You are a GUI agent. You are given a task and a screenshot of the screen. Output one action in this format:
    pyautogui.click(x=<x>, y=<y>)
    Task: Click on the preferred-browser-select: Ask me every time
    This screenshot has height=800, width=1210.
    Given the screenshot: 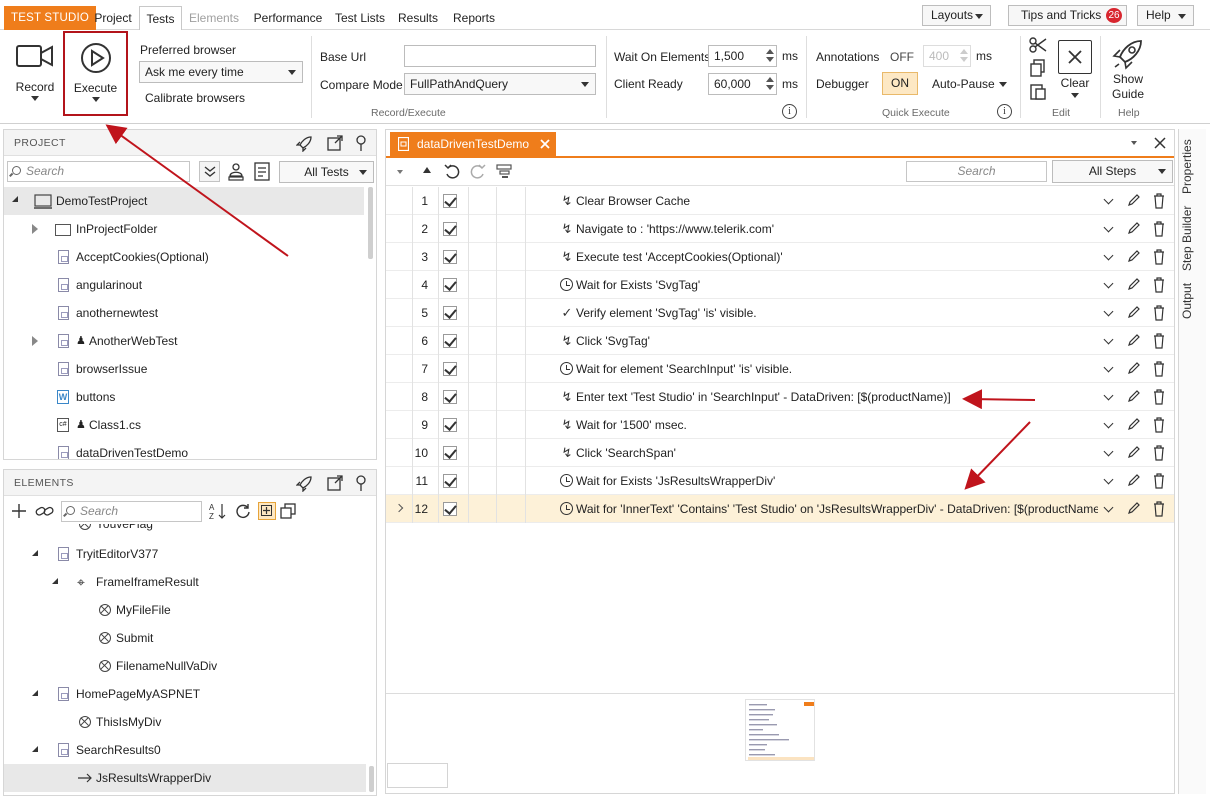 What is the action you would take?
    pyautogui.click(x=221, y=72)
    